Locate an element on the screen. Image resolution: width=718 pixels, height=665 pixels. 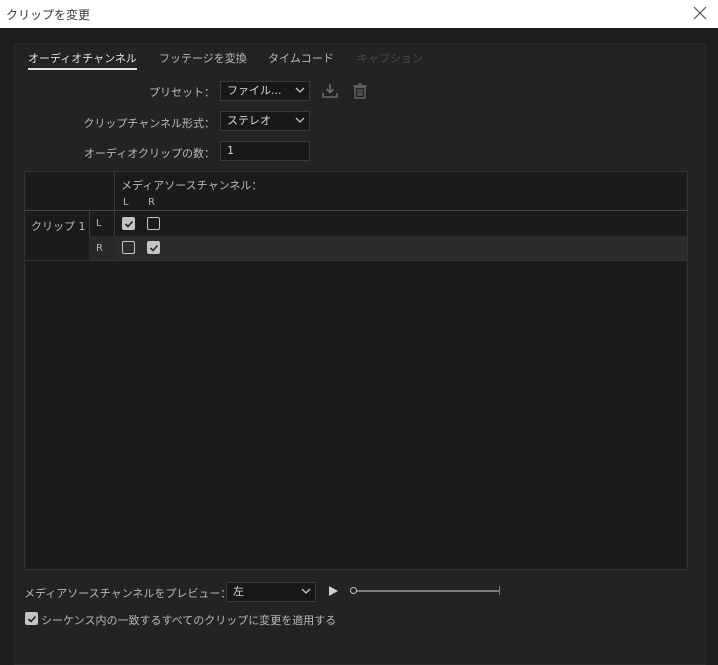
clip-format-dropdown: ステレオ is located at coordinates (265, 121).